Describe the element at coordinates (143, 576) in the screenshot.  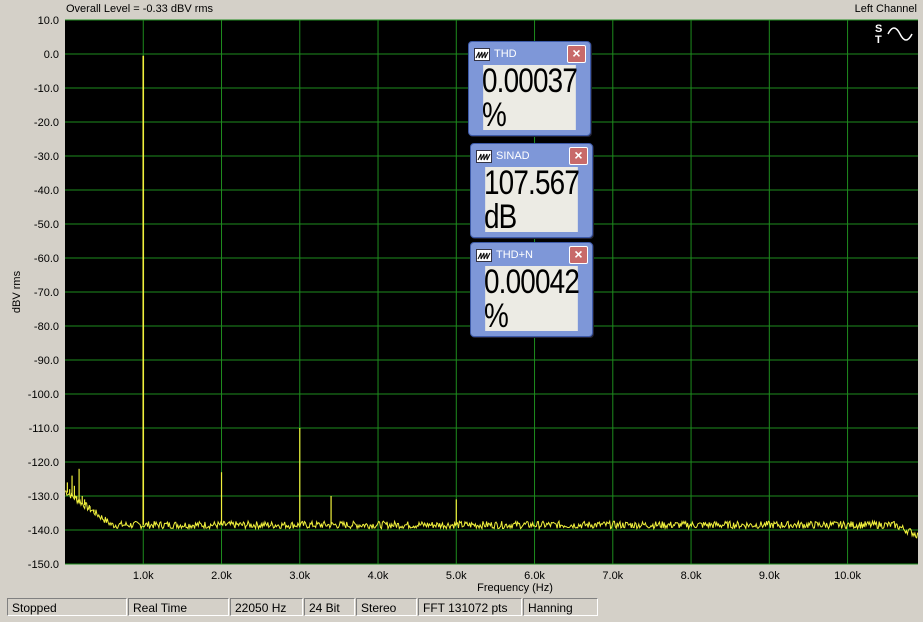
I see `x-tick-label: 1.0k` at that location.